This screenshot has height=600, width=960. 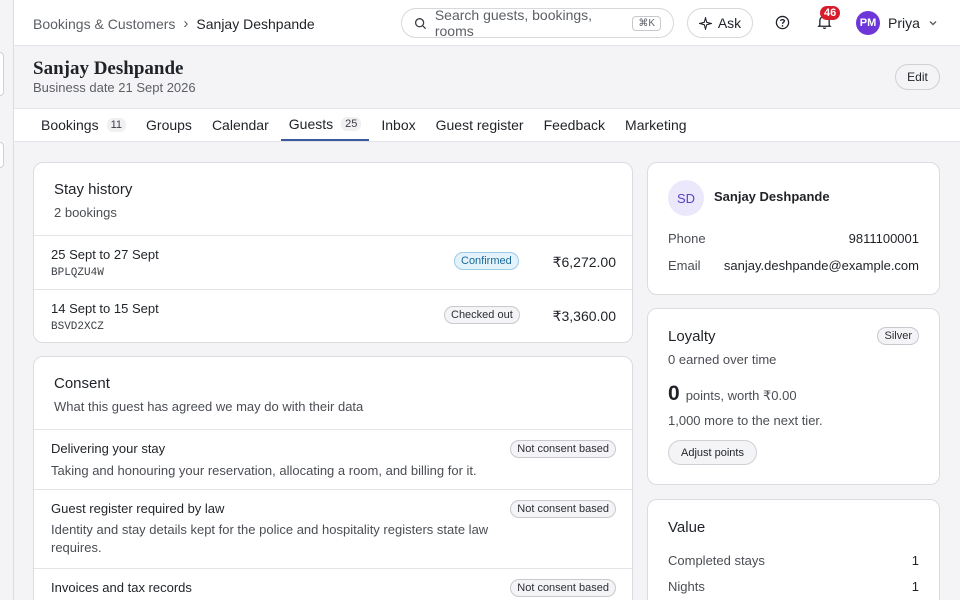 What do you see at coordinates (351, 124) in the screenshot?
I see `tab-count: 25` at bounding box center [351, 124].